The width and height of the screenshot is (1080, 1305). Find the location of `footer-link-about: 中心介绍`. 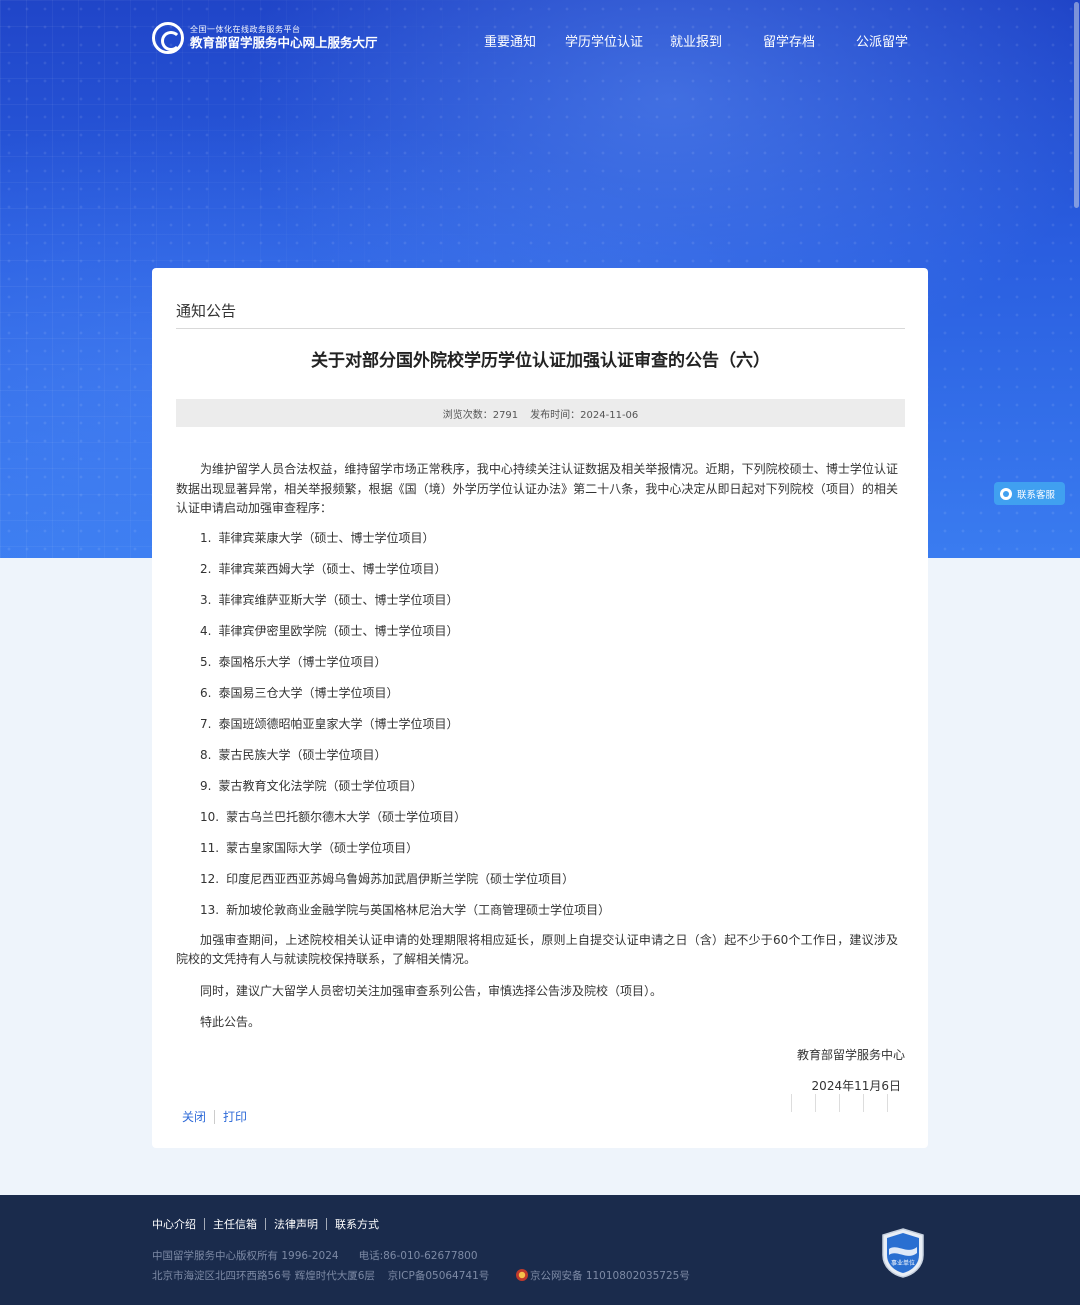

footer-link-about: 中心介绍 is located at coordinates (174, 1224).